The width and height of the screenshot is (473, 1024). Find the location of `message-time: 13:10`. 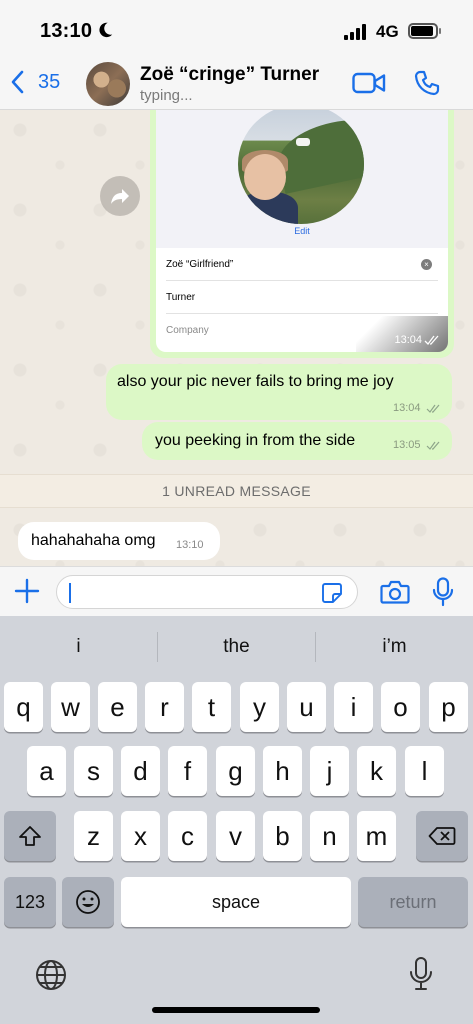

message-time: 13:10 is located at coordinates (190, 545).